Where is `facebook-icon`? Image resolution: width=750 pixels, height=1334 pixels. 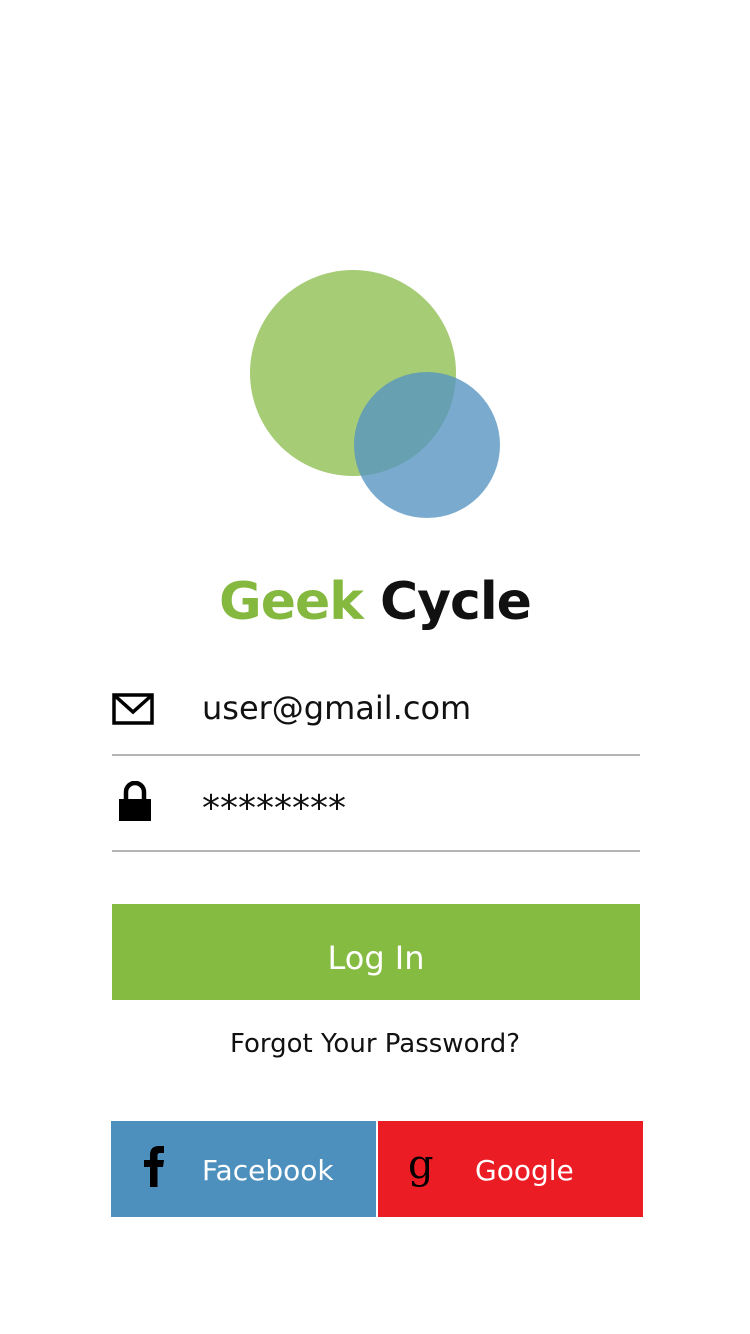 facebook-icon is located at coordinates (155, 1169).